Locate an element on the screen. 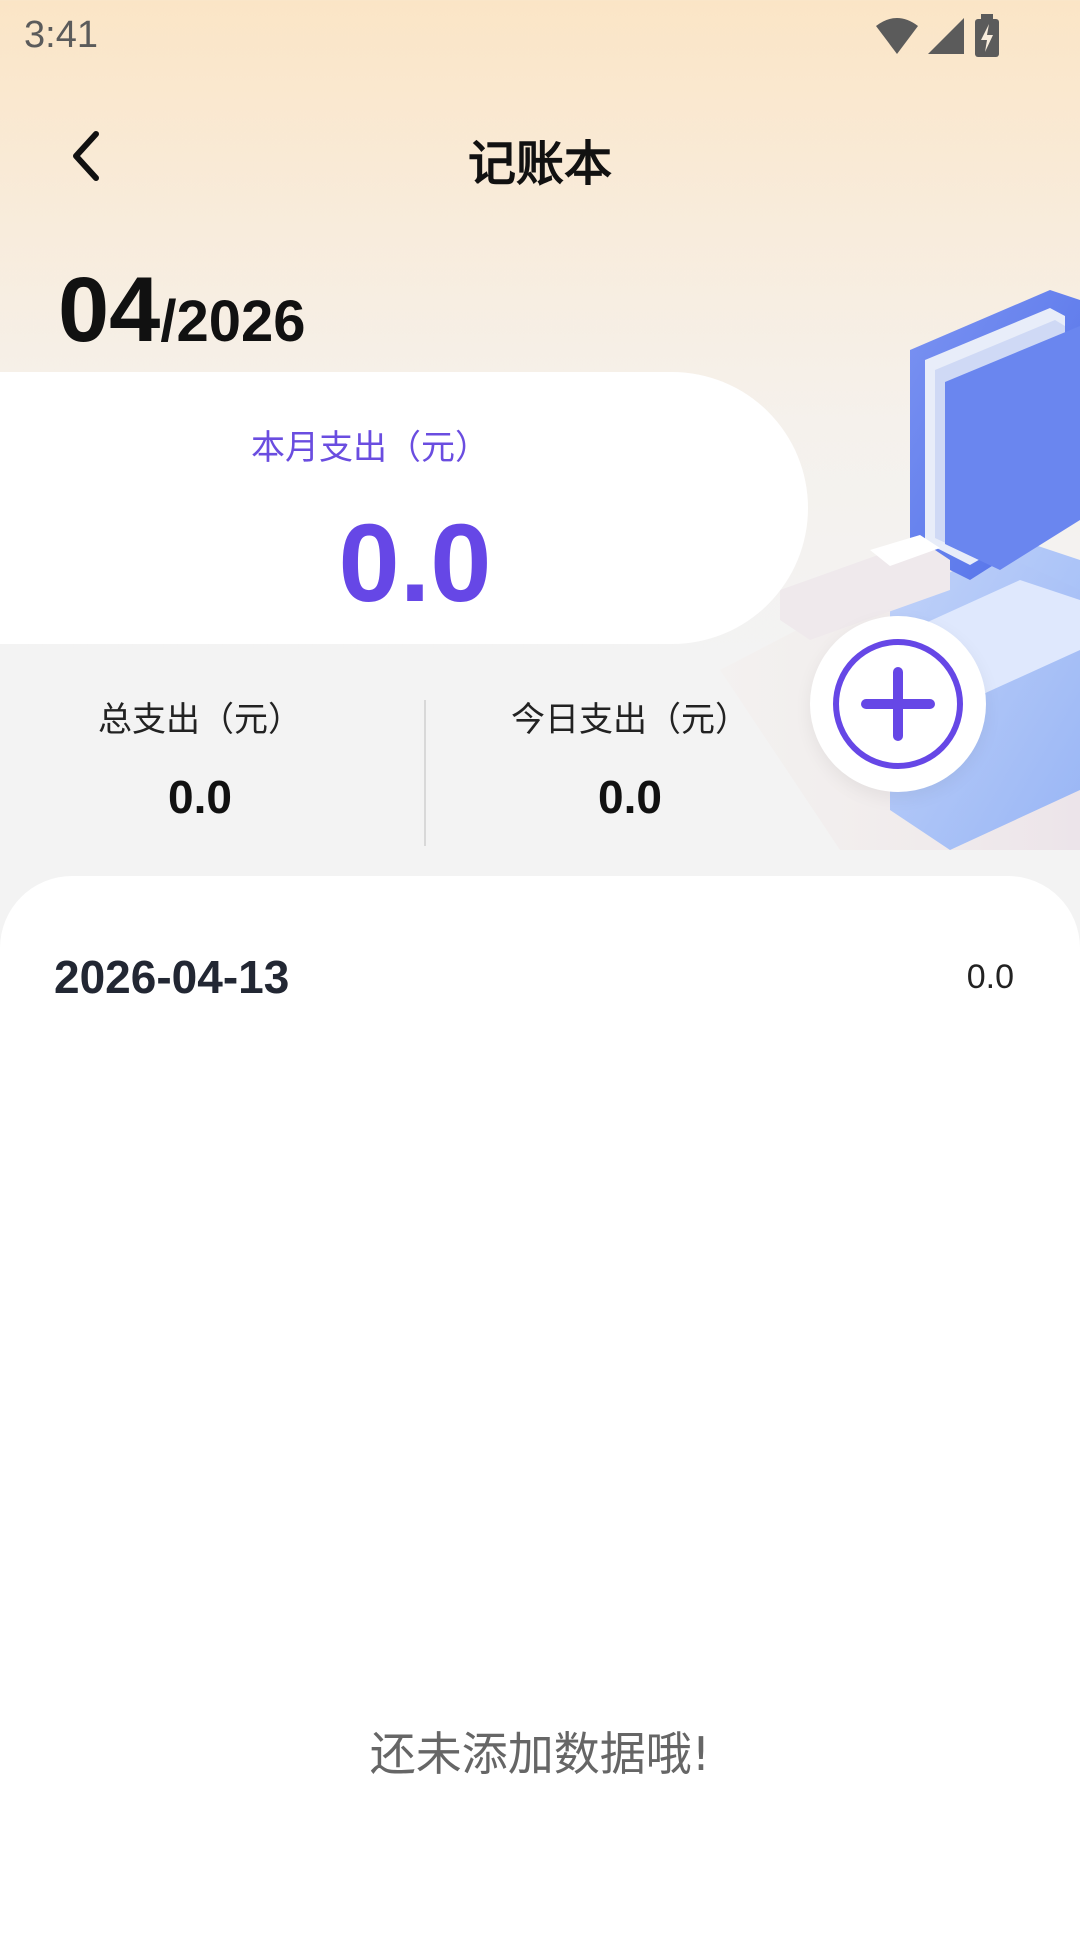  total-expense-label: 总支出（元） is located at coordinates (200, 720).